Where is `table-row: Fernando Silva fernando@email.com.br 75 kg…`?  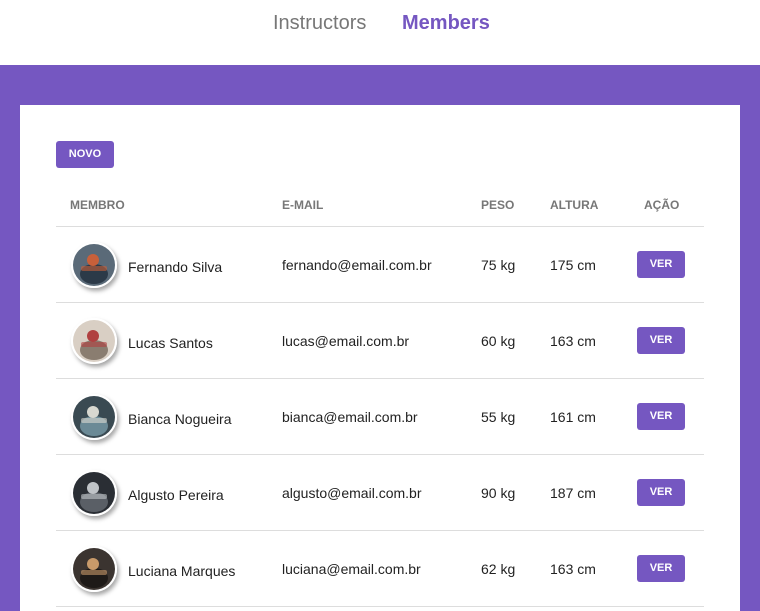
table-row: Fernando Silva fernando@email.com.br 75 kg… is located at coordinates (380, 265).